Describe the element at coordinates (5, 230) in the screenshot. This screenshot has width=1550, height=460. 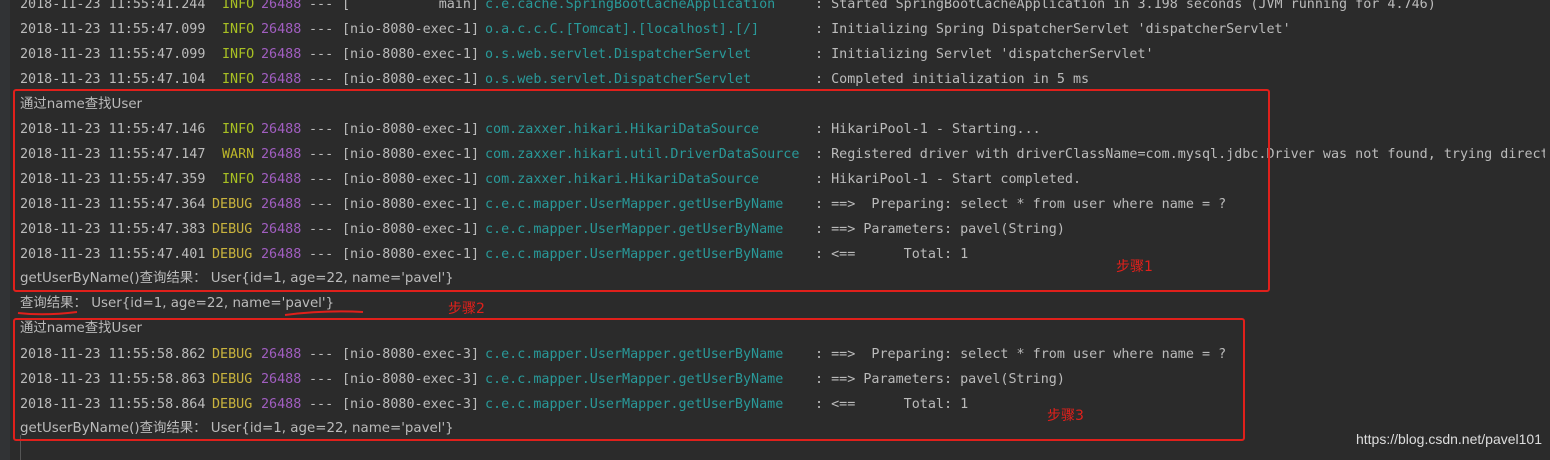
I see `editor-gutter` at that location.